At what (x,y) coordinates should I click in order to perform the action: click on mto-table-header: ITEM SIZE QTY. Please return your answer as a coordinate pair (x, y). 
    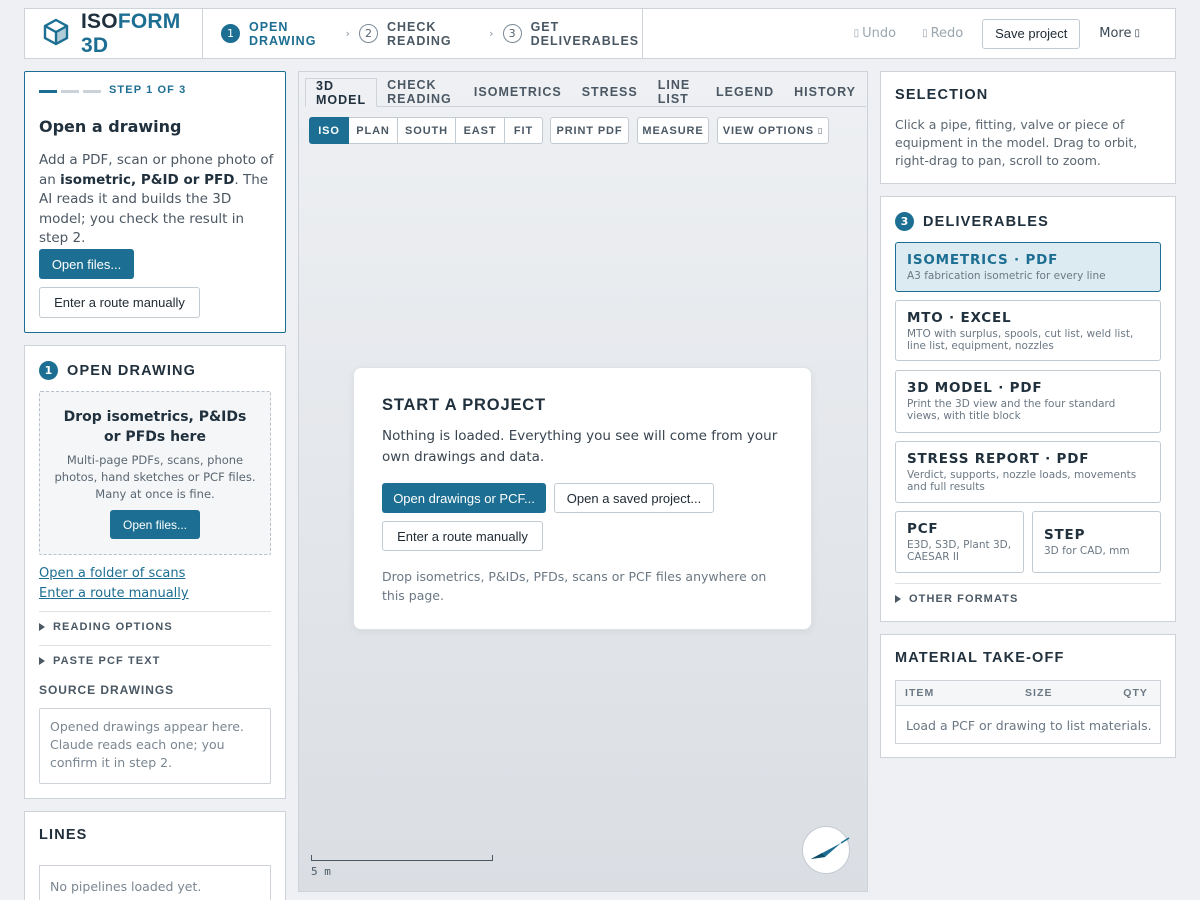
    Looking at the image, I should click on (1028, 693).